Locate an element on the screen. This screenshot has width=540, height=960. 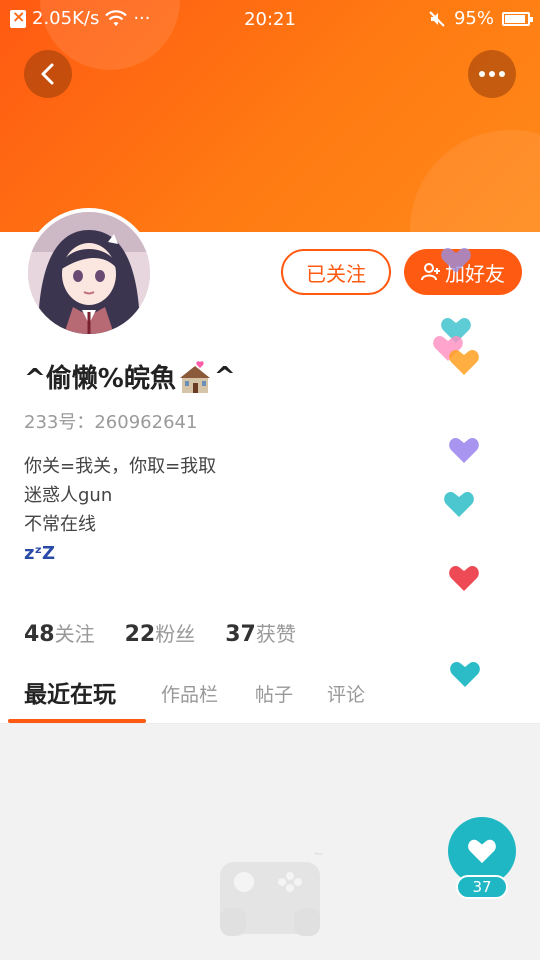
stat-likes: 37获赞 is located at coordinates (260, 632).